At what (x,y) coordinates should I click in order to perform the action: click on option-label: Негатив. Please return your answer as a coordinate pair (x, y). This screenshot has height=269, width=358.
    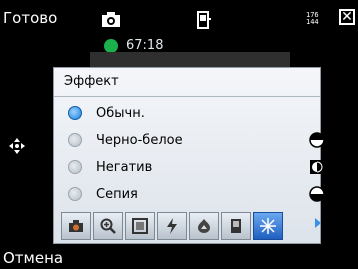
    Looking at the image, I should click on (124, 167).